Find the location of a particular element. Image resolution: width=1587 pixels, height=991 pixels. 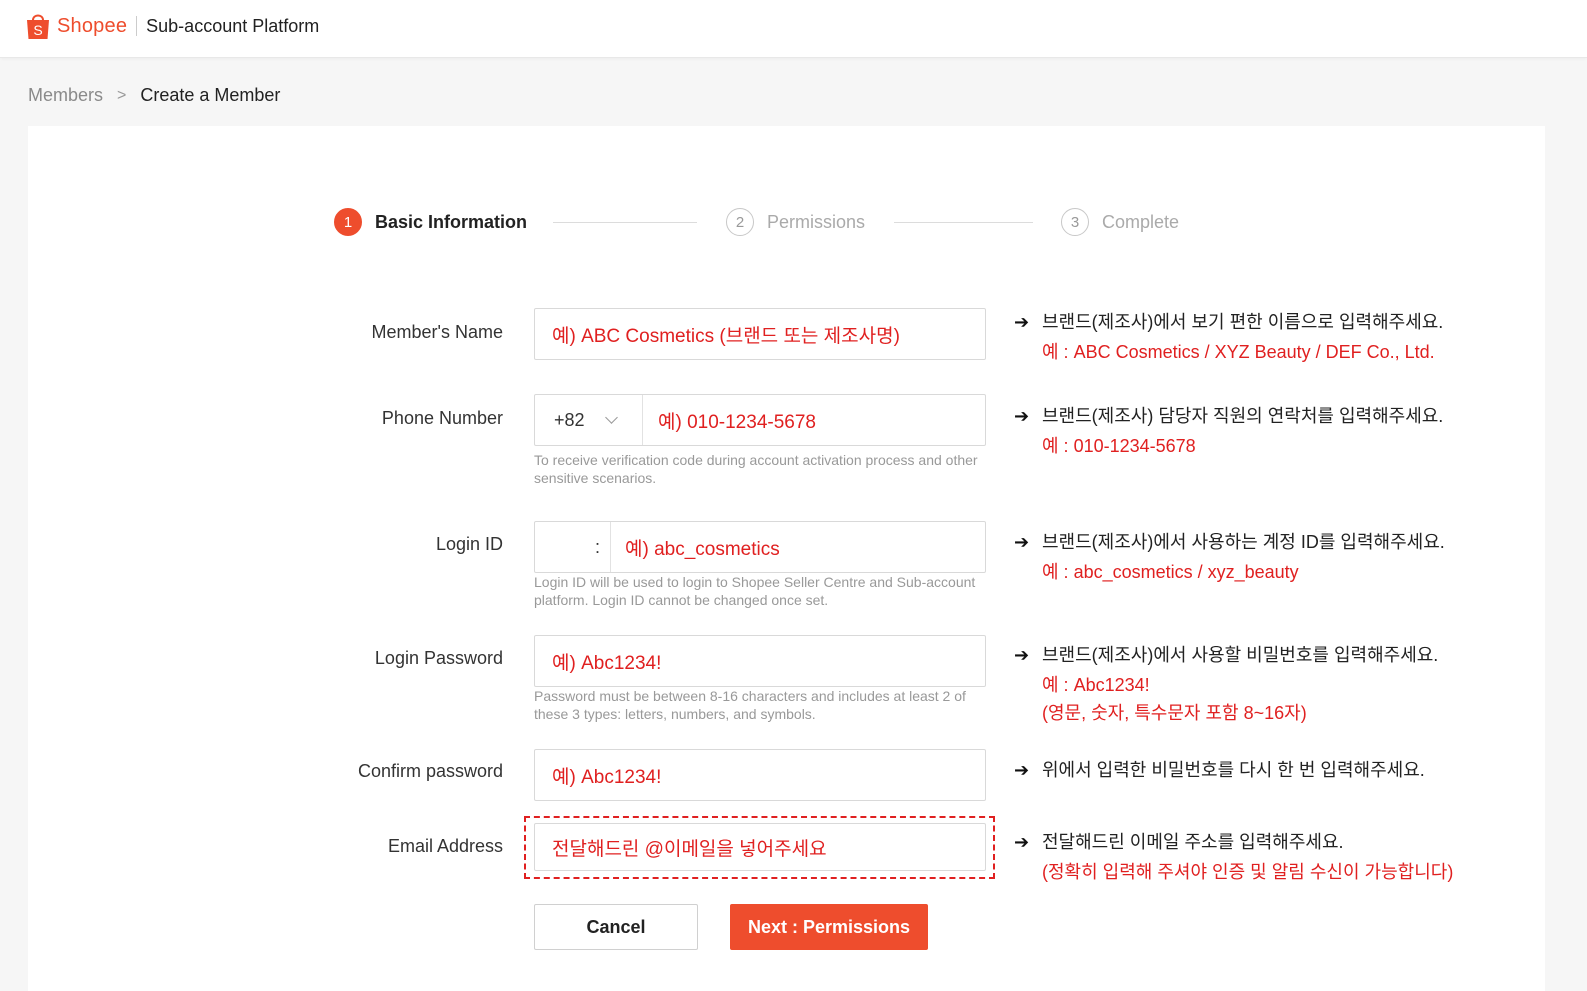

login-id-field: : 예) abc_cosmetics is located at coordinates (760, 547).